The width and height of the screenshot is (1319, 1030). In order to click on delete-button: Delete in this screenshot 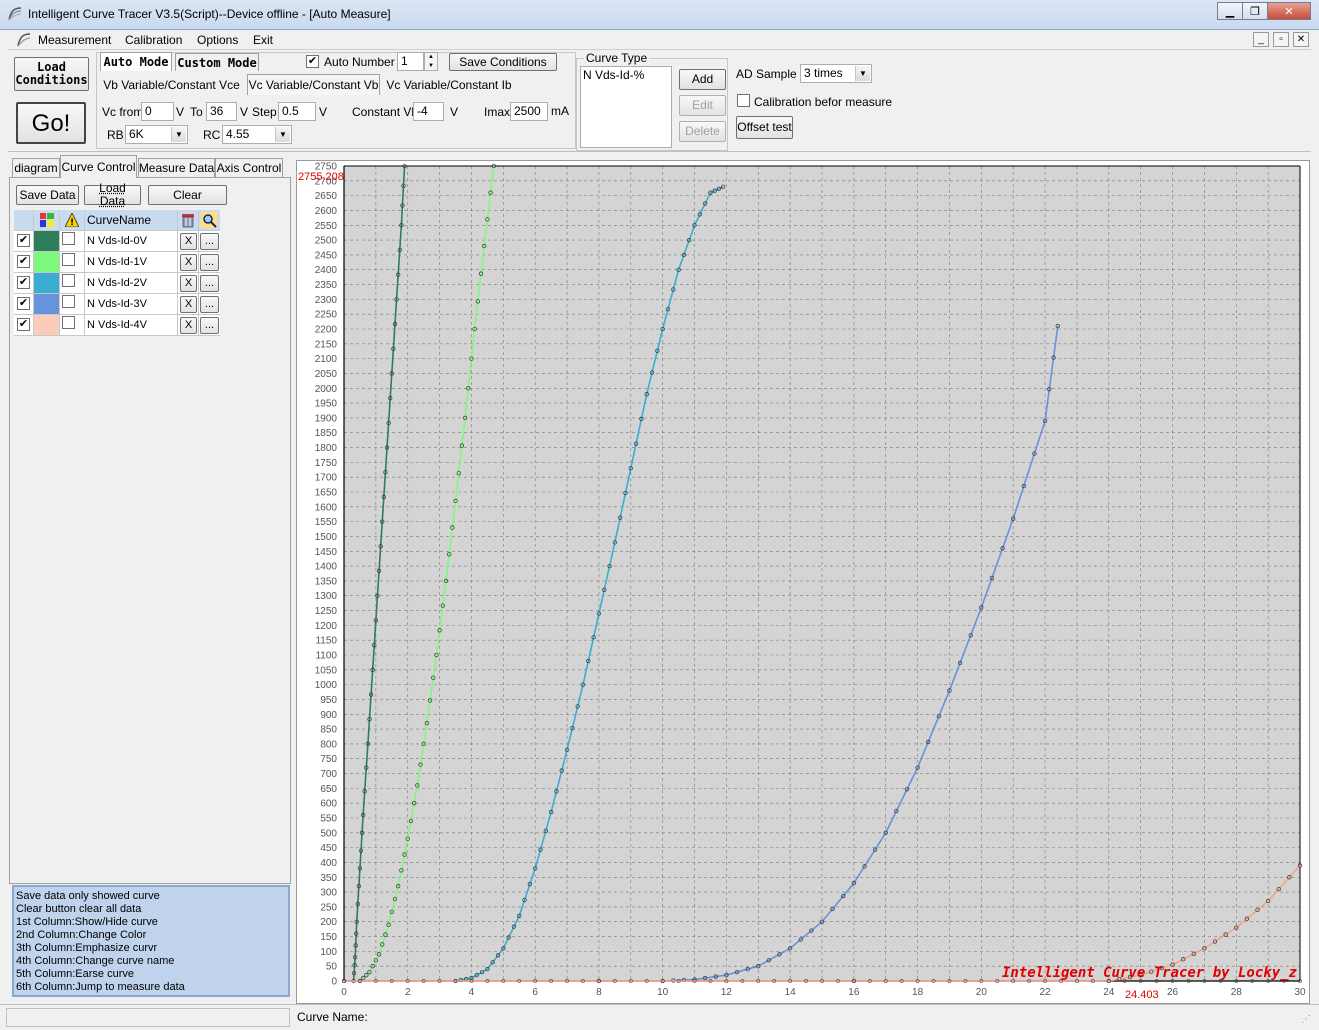, I will do `click(702, 131)`.